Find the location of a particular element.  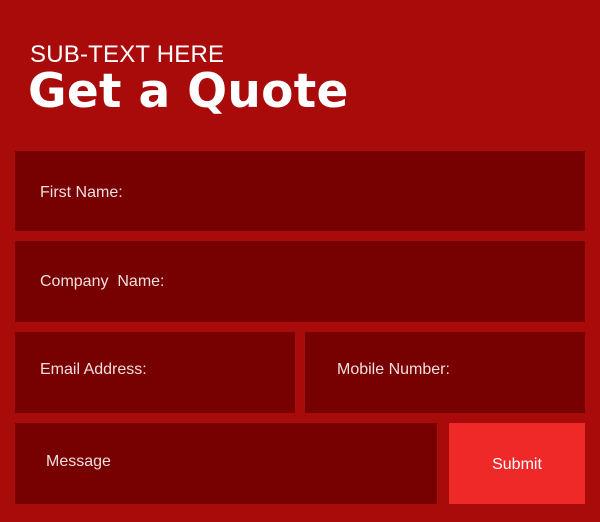

first-name-field: First Name: is located at coordinates (300, 191).